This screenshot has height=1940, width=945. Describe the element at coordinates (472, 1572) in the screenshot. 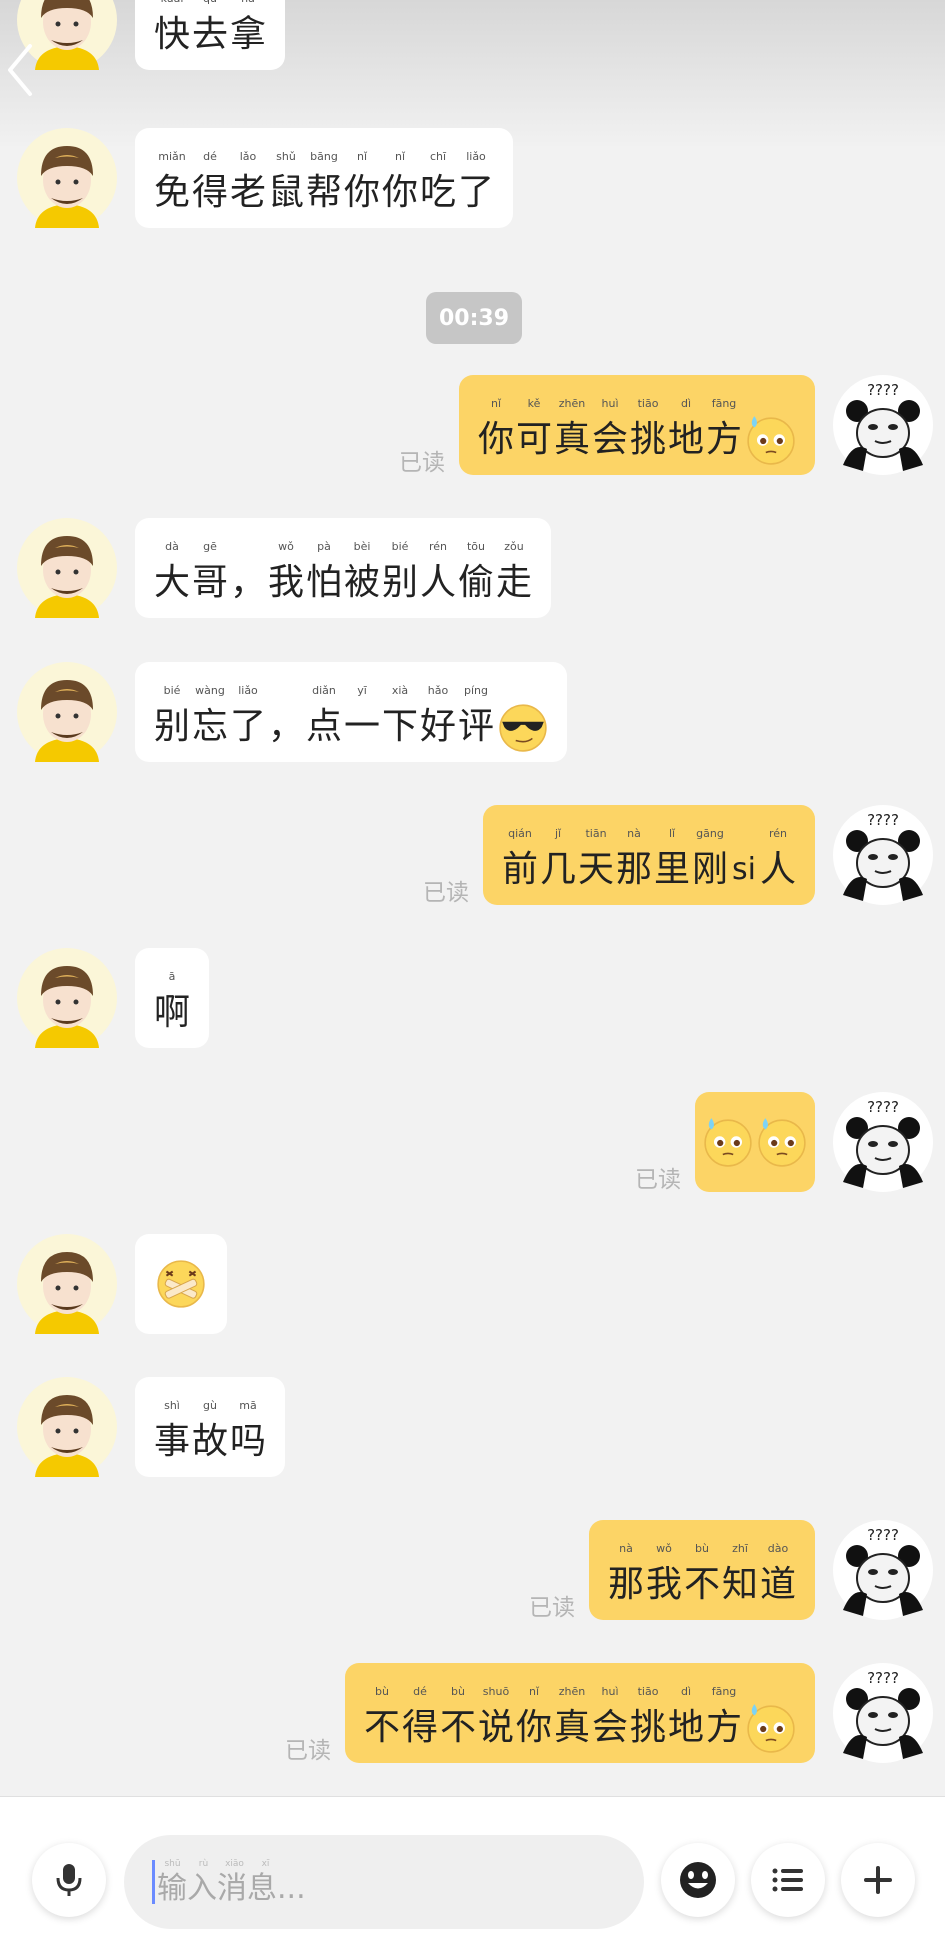

I see `message-row: ???? nà wǒ bù zhī dào 那我不知道已读` at that location.